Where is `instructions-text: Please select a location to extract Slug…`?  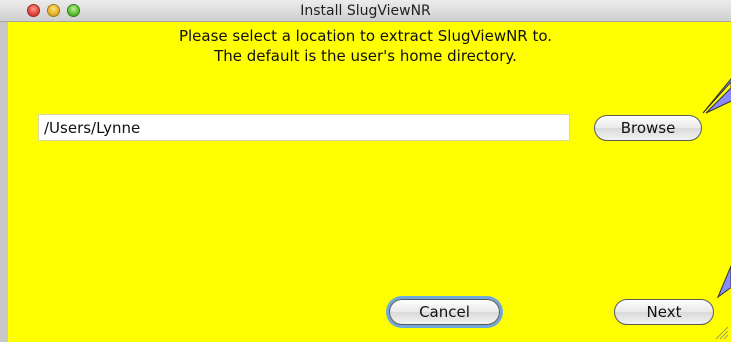
instructions-text: Please select a location to extract Slug… is located at coordinates (365, 46).